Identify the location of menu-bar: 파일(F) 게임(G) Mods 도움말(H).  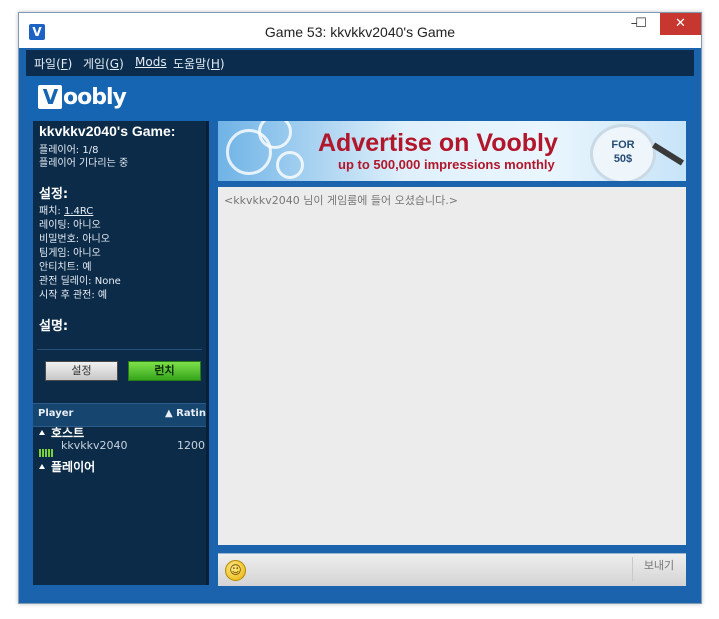
(360, 63).